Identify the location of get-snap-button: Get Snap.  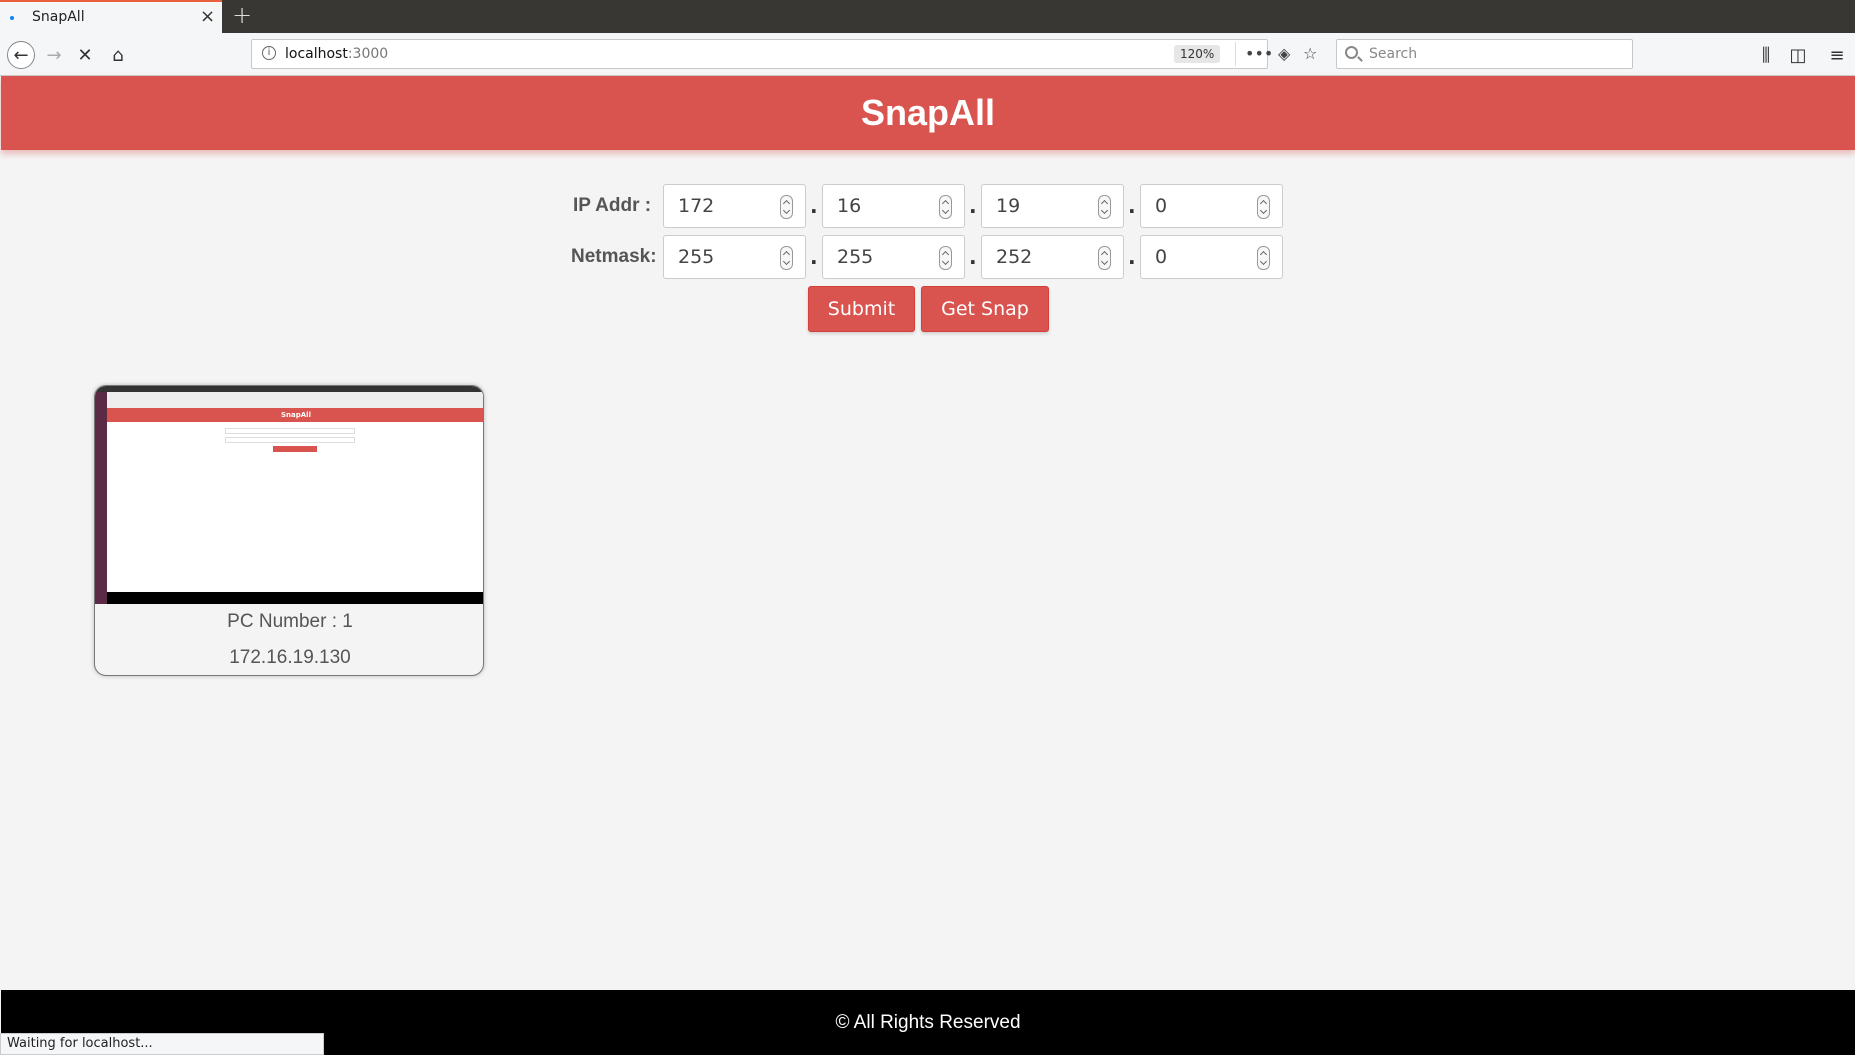
(985, 309).